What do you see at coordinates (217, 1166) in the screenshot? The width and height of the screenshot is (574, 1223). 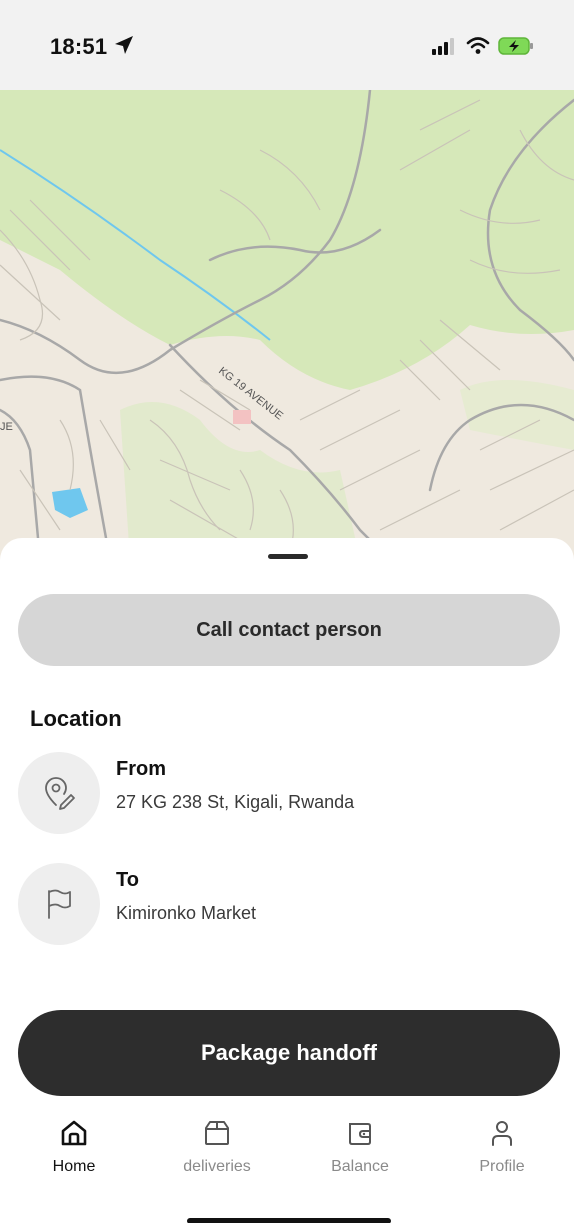 I see `tab-deliveries-label: deliveries` at bounding box center [217, 1166].